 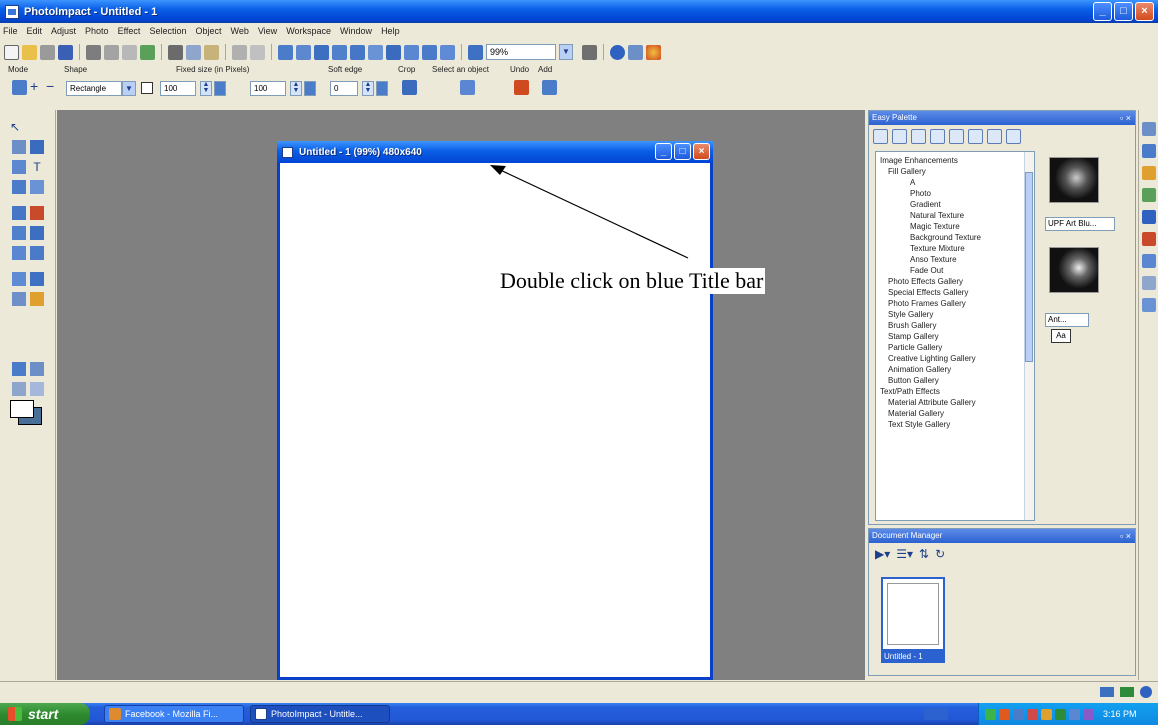 What do you see at coordinates (94, 88) in the screenshot?
I see `shape-select: Rectangle` at bounding box center [94, 88].